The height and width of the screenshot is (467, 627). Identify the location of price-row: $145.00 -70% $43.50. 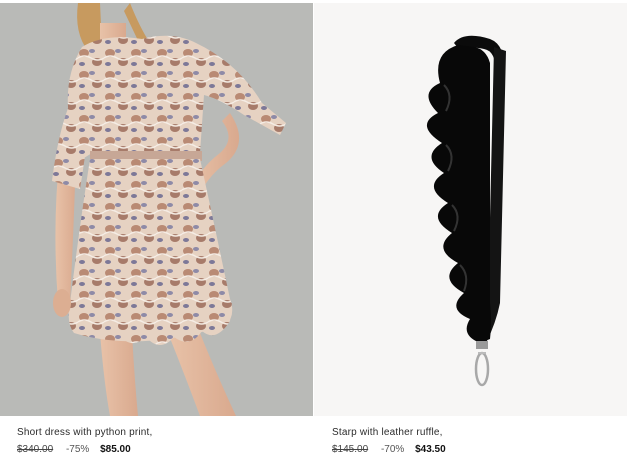
(389, 449).